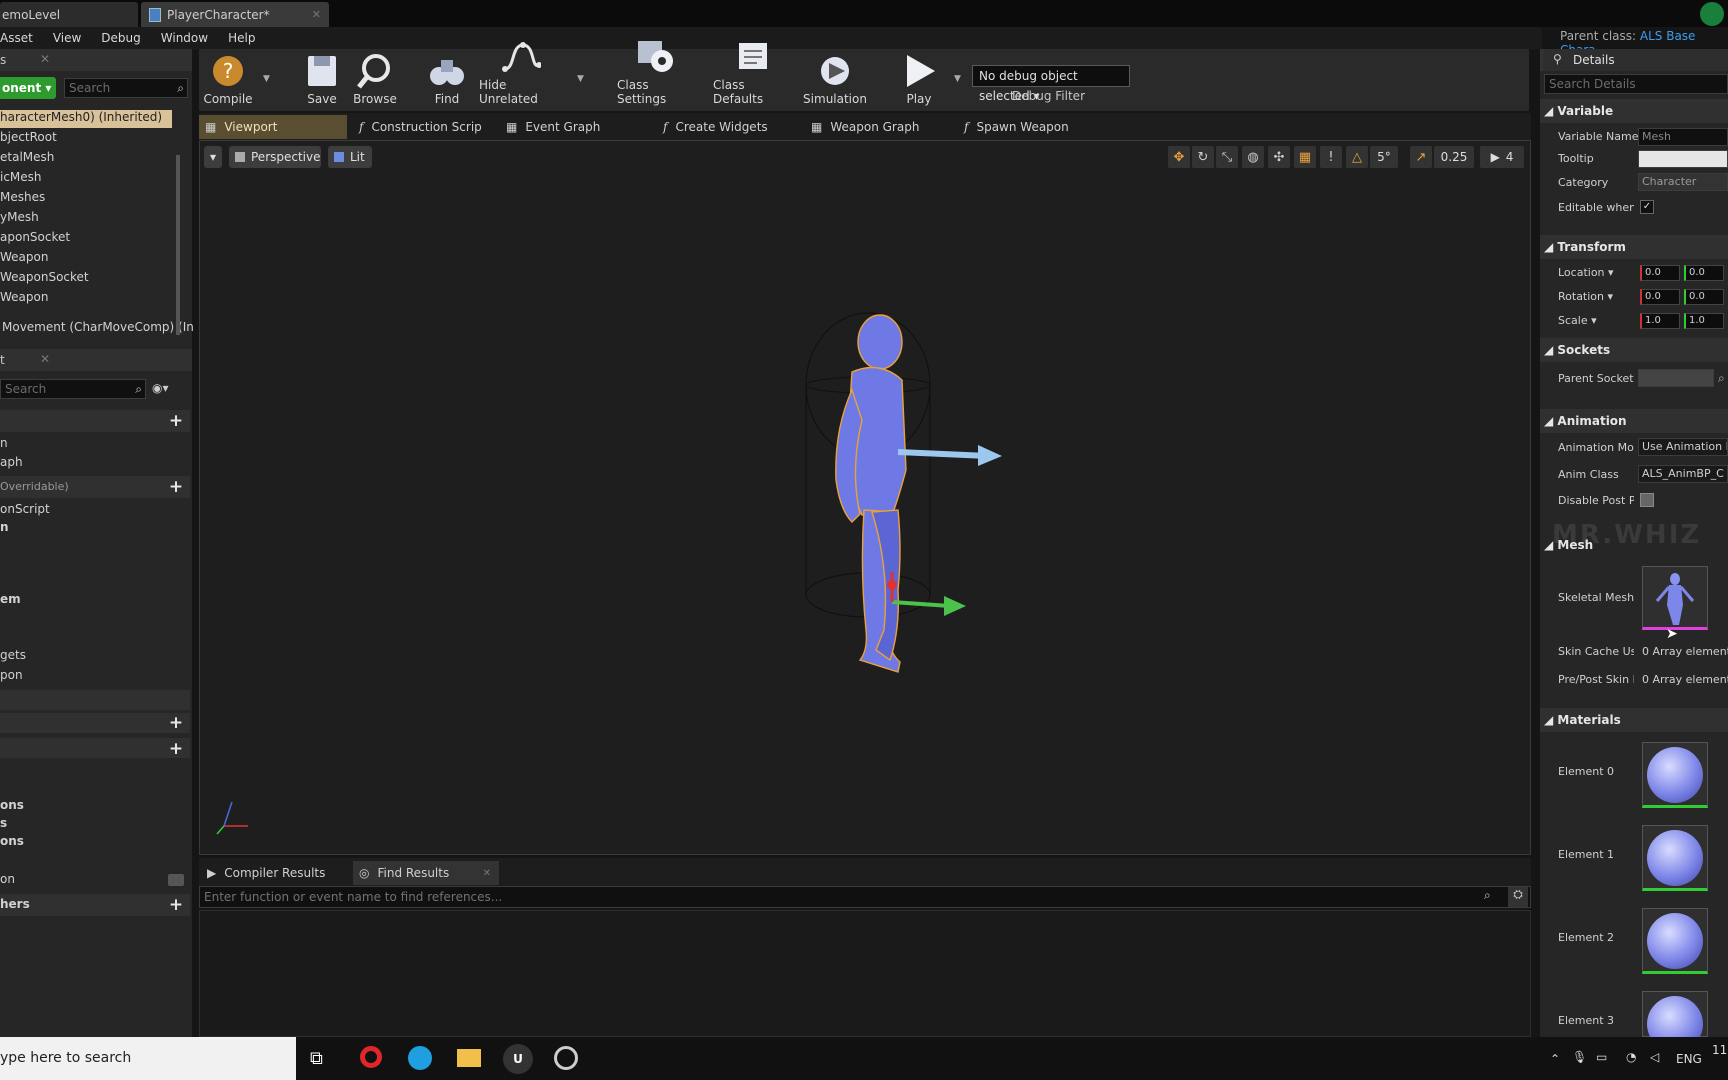 This screenshot has height=1080, width=1728. Describe the element at coordinates (1647, 500) in the screenshot. I see `disable-post-checkbox` at that location.